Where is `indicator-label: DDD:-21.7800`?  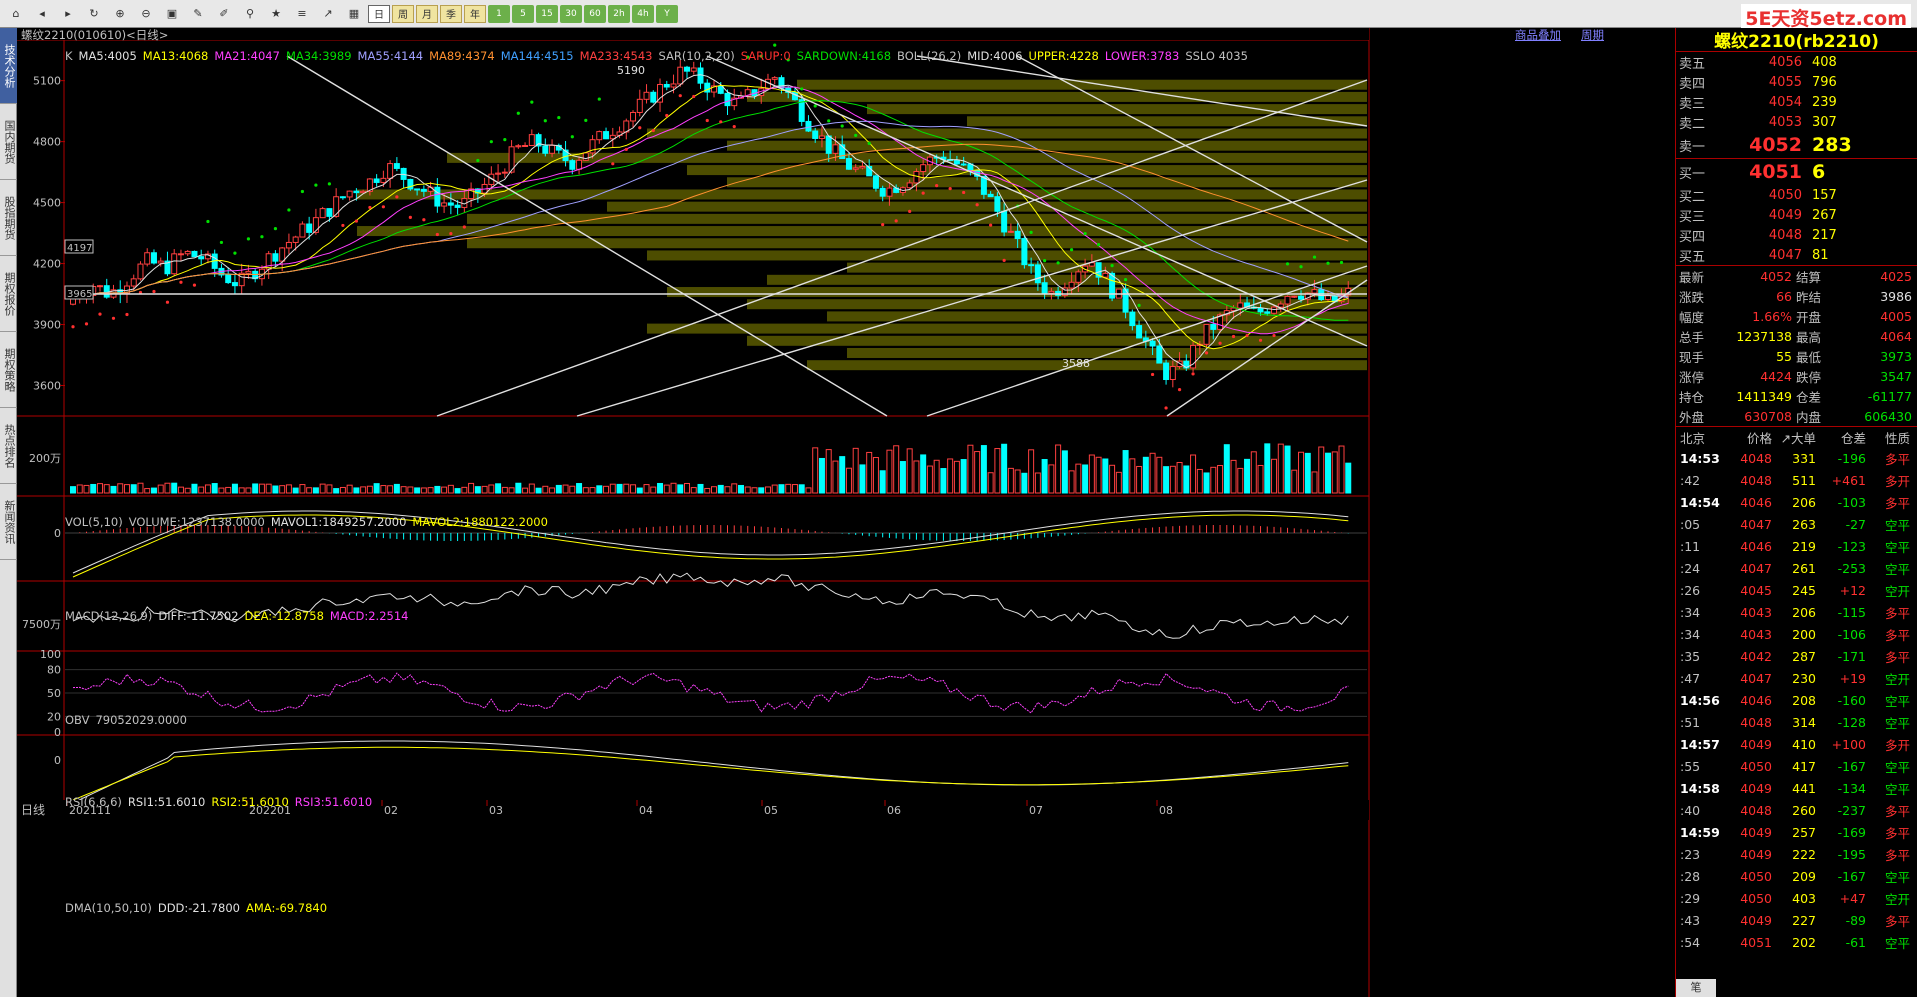
indicator-label: DDD:-21.7800 is located at coordinates (198, 908).